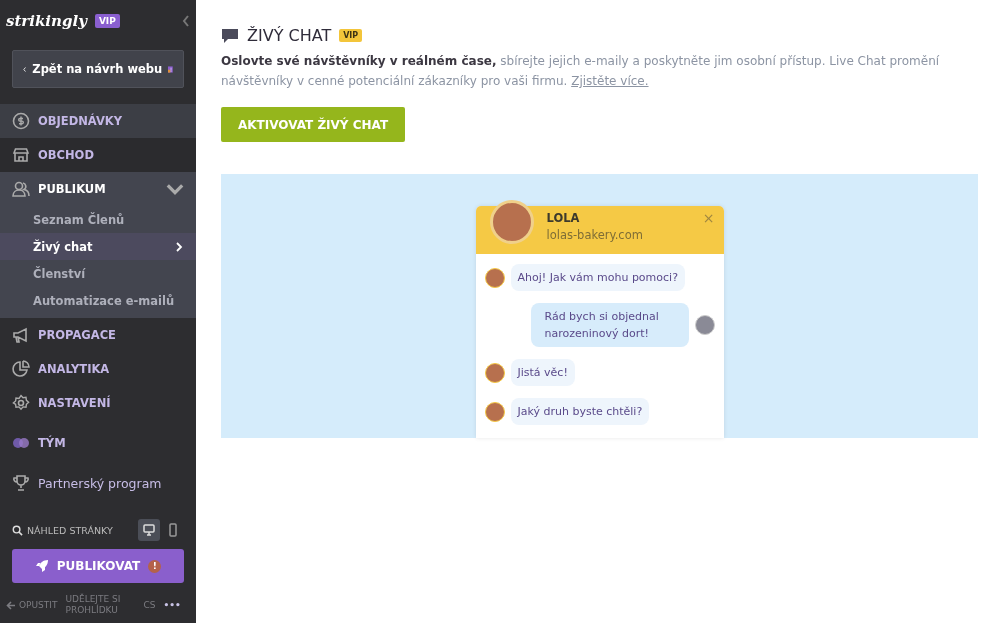 This screenshot has height=623, width=1004. What do you see at coordinates (98, 69) in the screenshot?
I see `back-button: Zpět na návrh webu` at bounding box center [98, 69].